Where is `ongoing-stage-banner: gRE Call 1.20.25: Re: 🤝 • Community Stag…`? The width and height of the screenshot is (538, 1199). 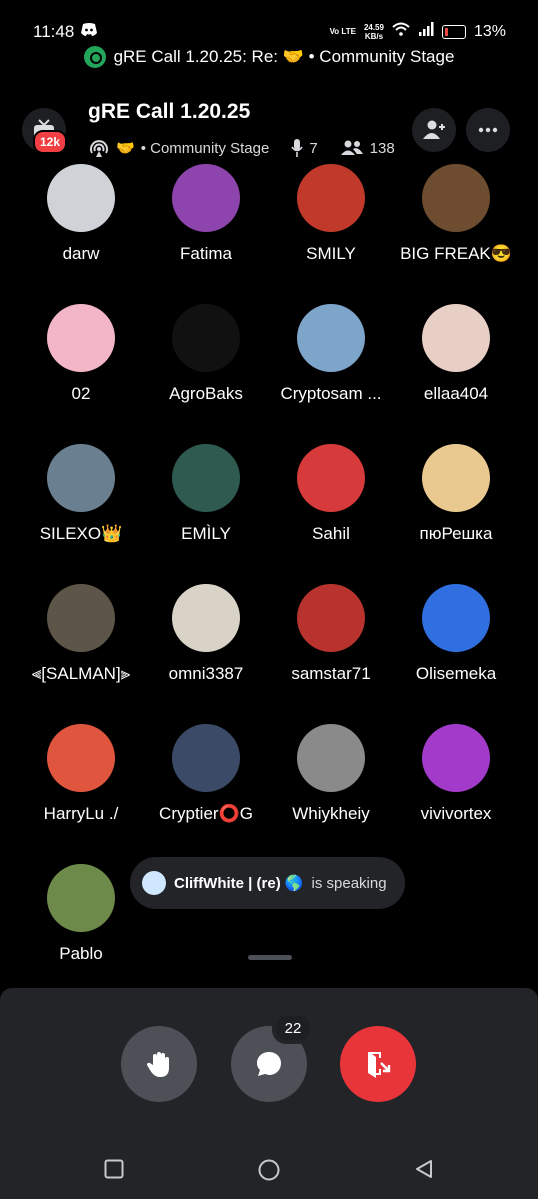
ongoing-stage-banner: gRE Call 1.20.25: Re: 🤝 • Community Stag… is located at coordinates (269, 57).